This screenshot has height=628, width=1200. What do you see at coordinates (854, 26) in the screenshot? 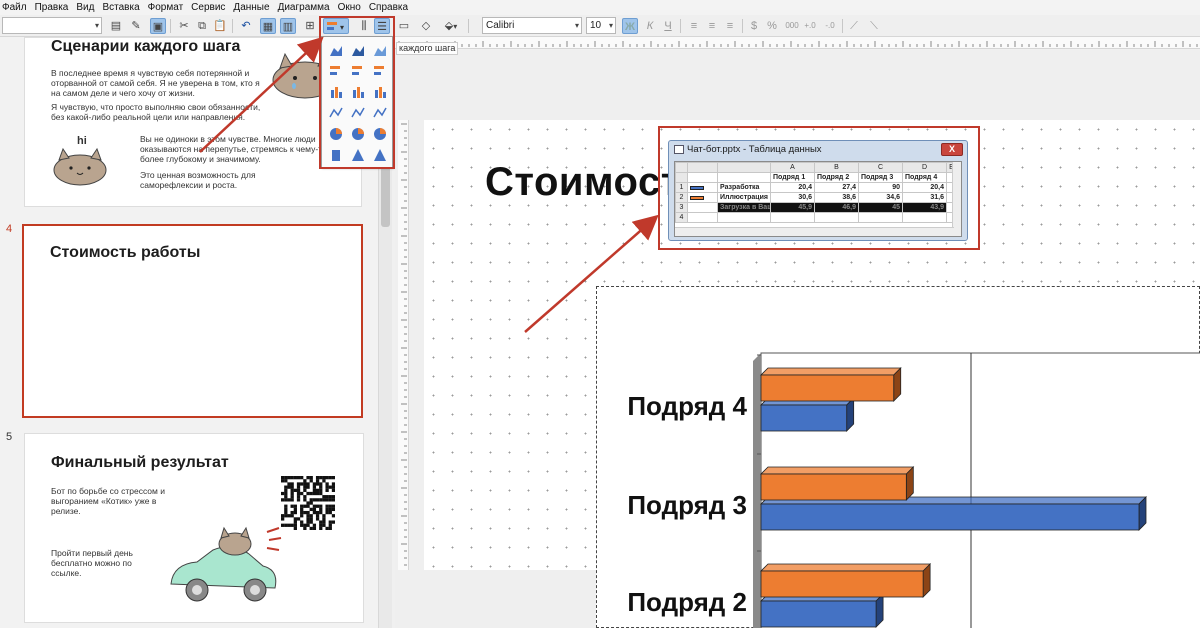
I see `rotate-text-icon: ⟋` at bounding box center [854, 26].